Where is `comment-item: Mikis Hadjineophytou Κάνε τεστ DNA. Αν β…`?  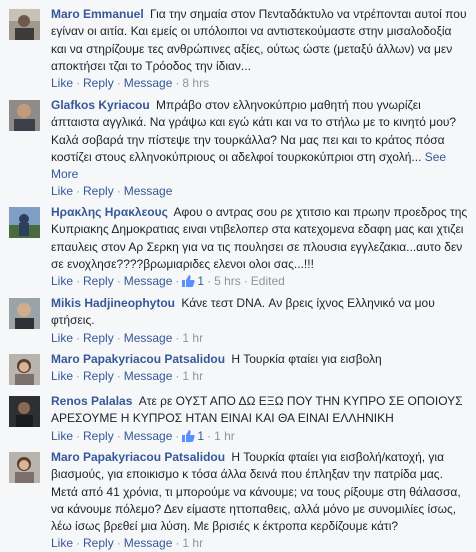 comment-item: Mikis Hadjineophytou Κάνε τεστ DNA. Αν β… is located at coordinates (238, 320).